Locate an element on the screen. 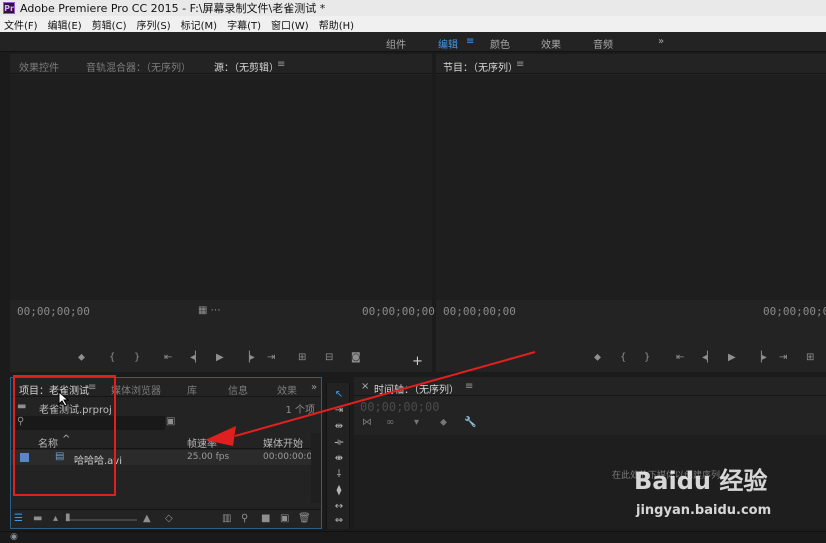  workspace-audio: 音频 is located at coordinates (603, 43).